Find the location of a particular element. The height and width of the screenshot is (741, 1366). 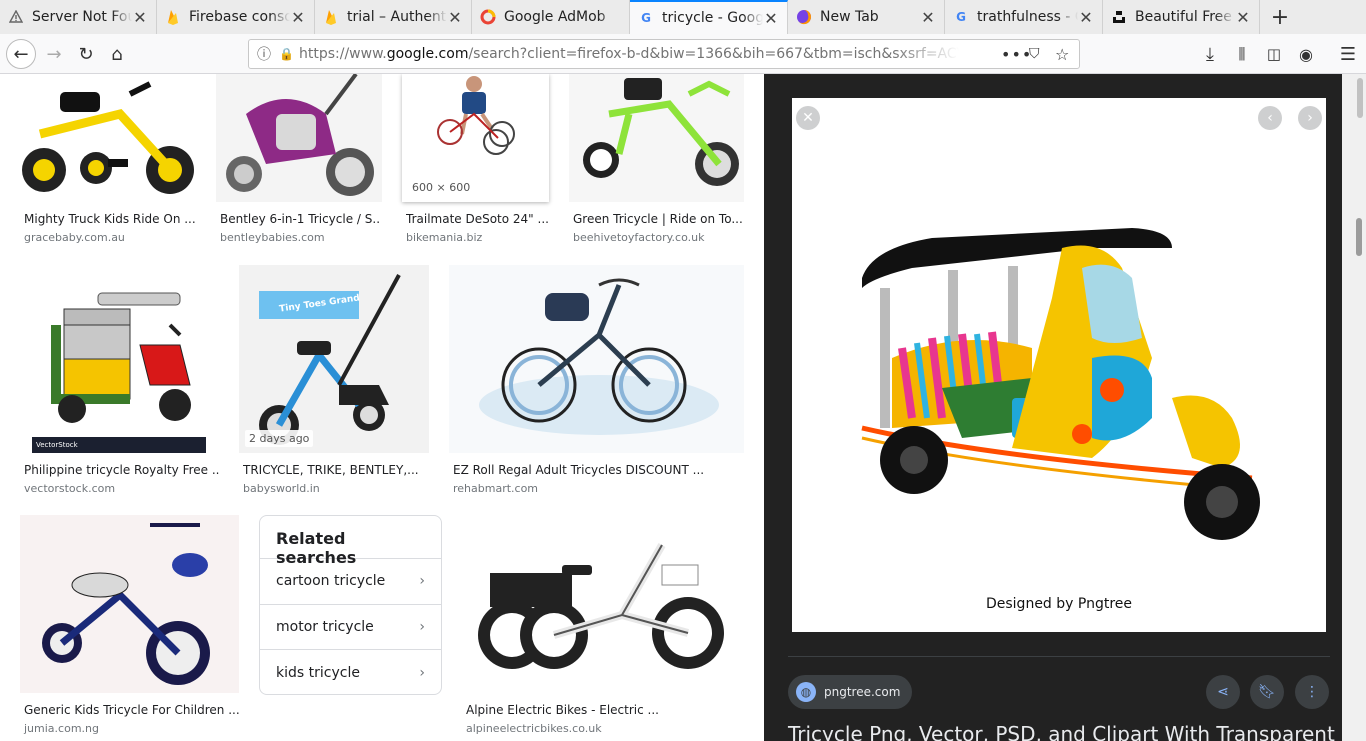

tab-trial-authentication: trial – Authentication ✕ is located at coordinates (393, 17).